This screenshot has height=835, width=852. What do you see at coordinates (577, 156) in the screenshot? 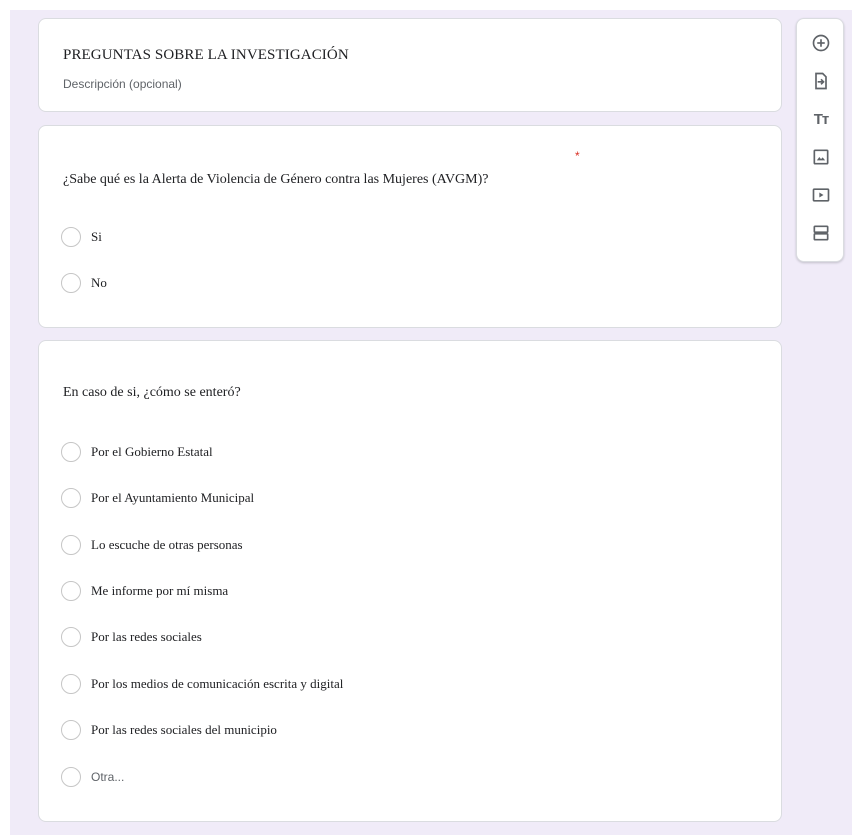
I see `required-asterisk: *` at bounding box center [577, 156].